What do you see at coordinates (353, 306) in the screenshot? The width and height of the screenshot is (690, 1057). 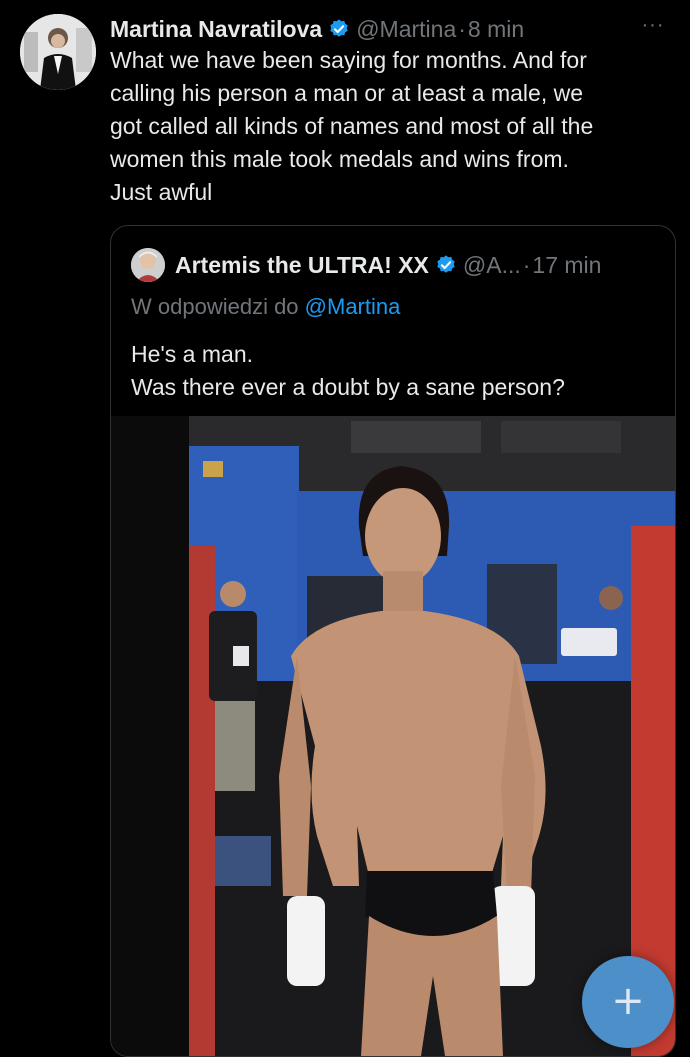 I see `reply-mention-link: @Martina` at bounding box center [353, 306].